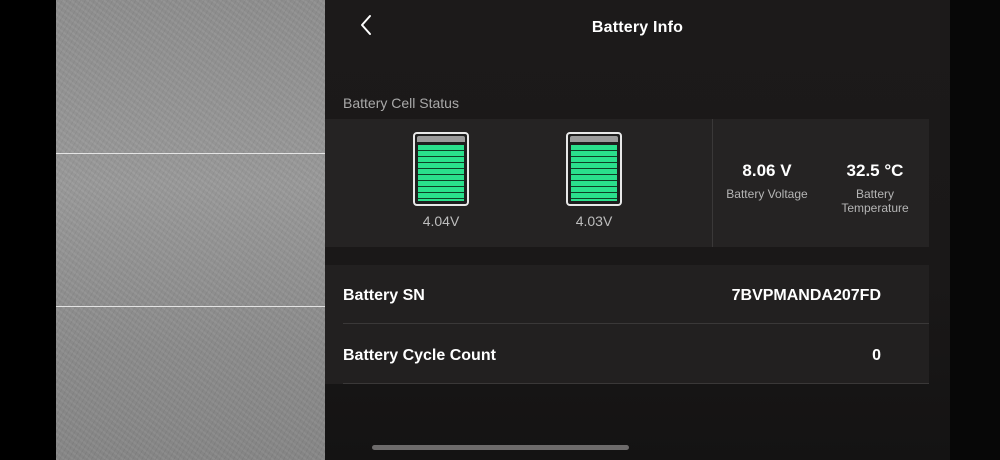 This screenshot has width=1000, height=460. I want to click on battery-cell: 4.04V, so click(441, 180).